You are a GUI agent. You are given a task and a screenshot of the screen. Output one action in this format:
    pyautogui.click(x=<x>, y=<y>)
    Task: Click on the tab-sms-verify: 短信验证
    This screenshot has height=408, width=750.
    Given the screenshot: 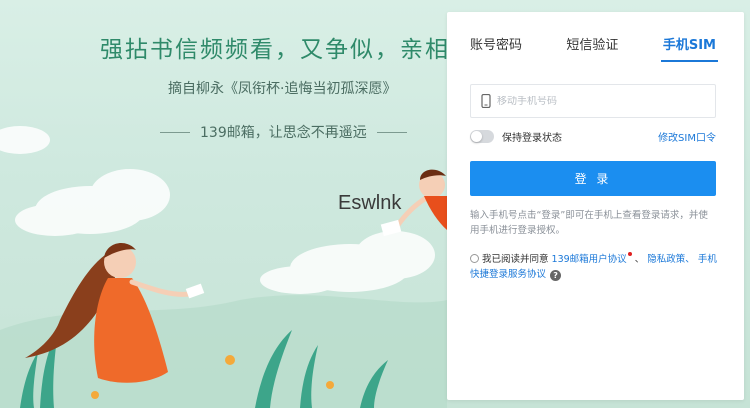 What is the action you would take?
    pyautogui.click(x=592, y=50)
    